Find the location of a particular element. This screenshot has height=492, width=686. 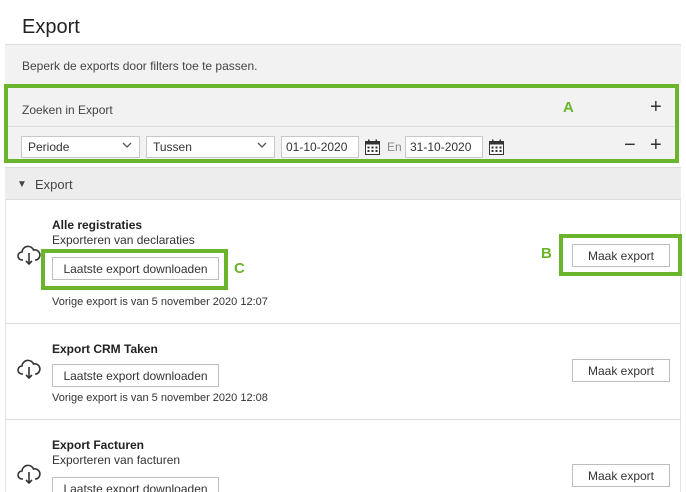

annotation-label-a: A is located at coordinates (568, 107).